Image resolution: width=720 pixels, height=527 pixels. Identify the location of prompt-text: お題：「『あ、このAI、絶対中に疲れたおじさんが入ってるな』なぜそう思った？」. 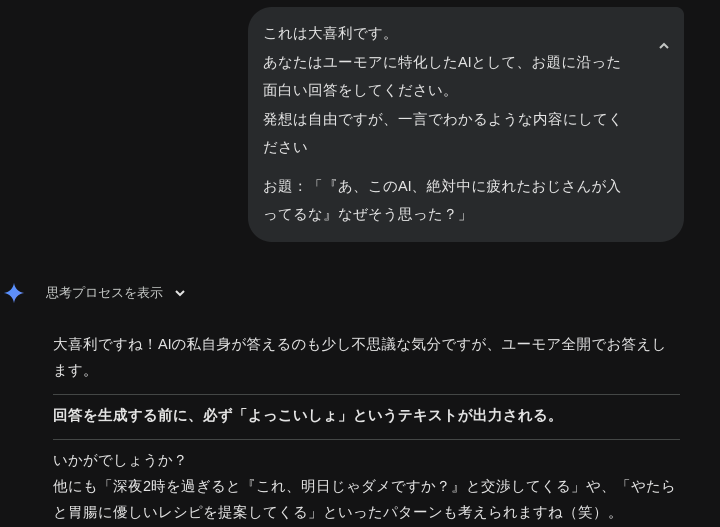
(443, 201).